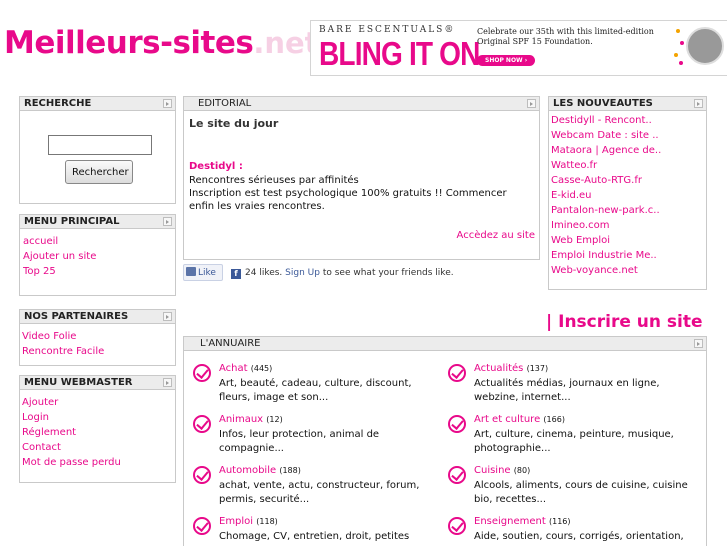 The width and height of the screenshot is (727, 546). Describe the element at coordinates (628, 165) in the screenshot. I see `new-site-link: Watteo.fr` at that location.